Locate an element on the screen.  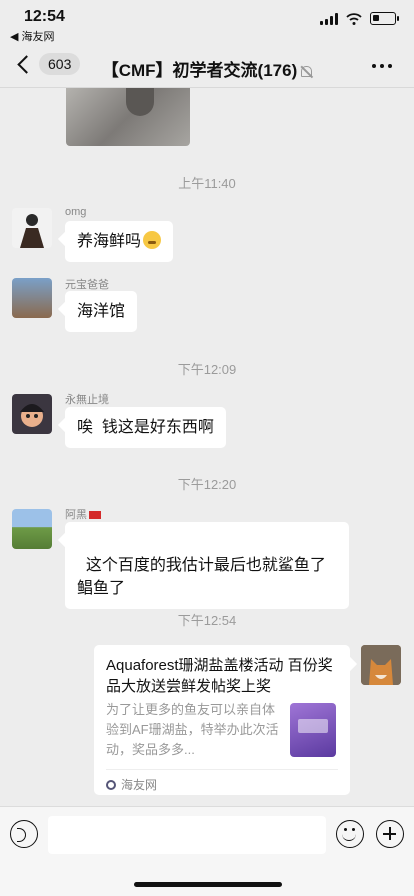
chat-title: 【CMF】初学者交流(176) is located at coordinates (199, 70).